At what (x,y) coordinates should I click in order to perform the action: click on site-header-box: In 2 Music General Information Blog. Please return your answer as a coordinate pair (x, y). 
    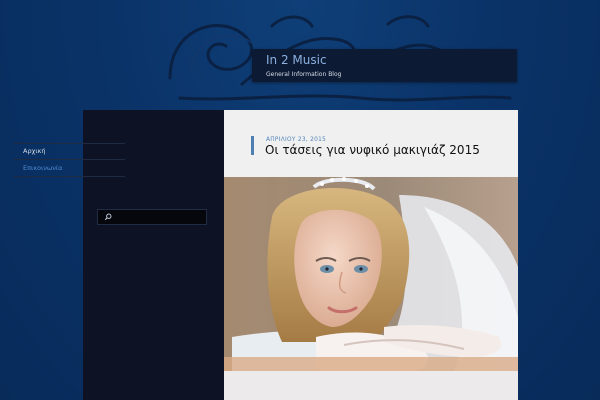
    Looking at the image, I should click on (384, 65).